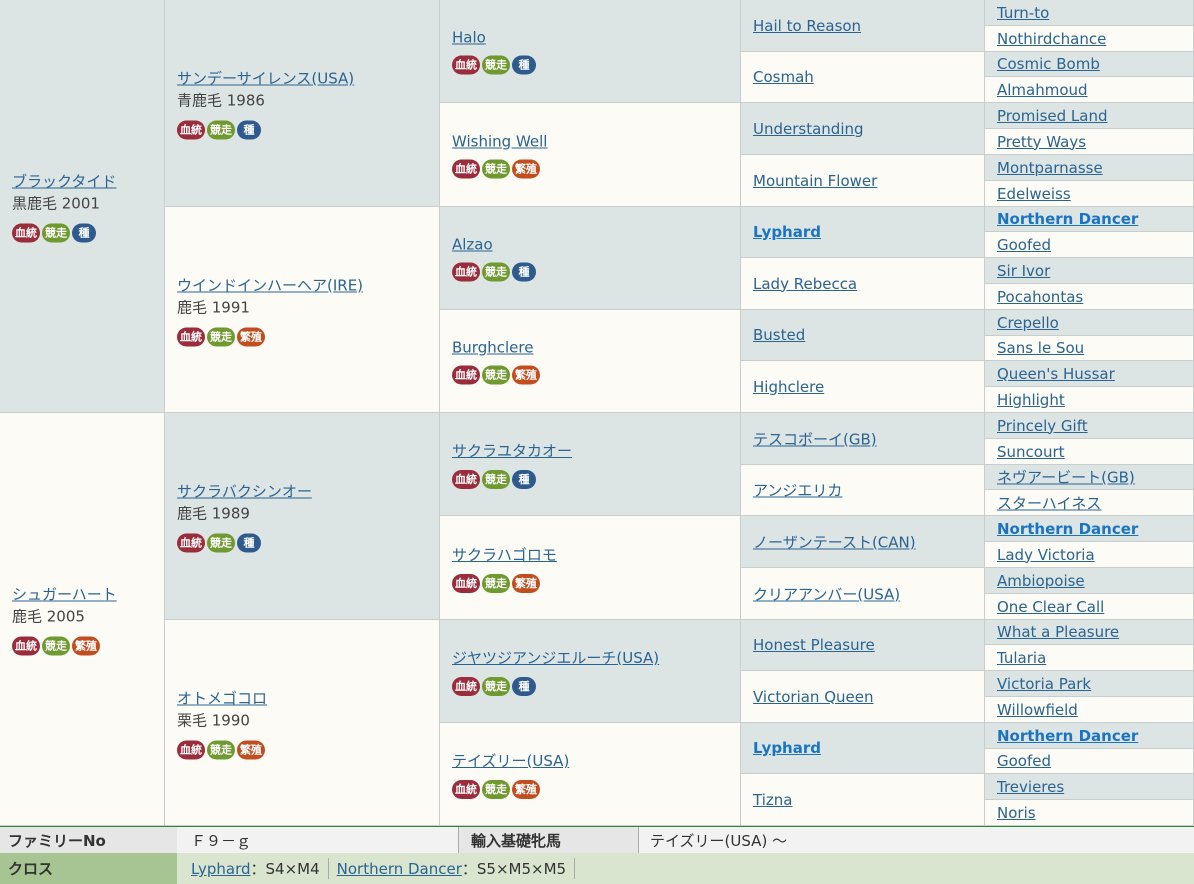 This screenshot has width=1194, height=884. What do you see at coordinates (472, 245) in the screenshot?
I see `horse-name-link: Alzao` at bounding box center [472, 245].